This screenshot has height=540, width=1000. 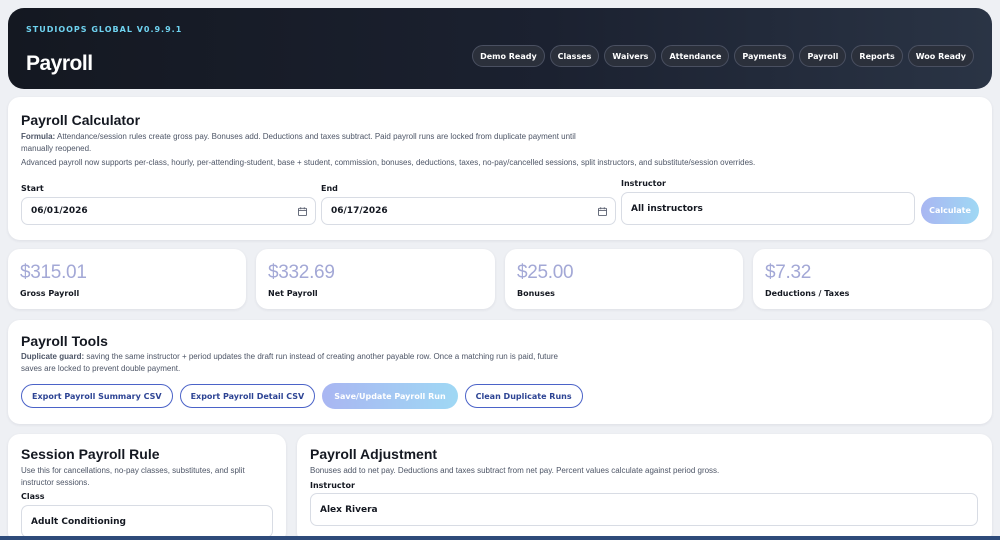 I want to click on stat-label: Deductions / Taxes, so click(x=807, y=293).